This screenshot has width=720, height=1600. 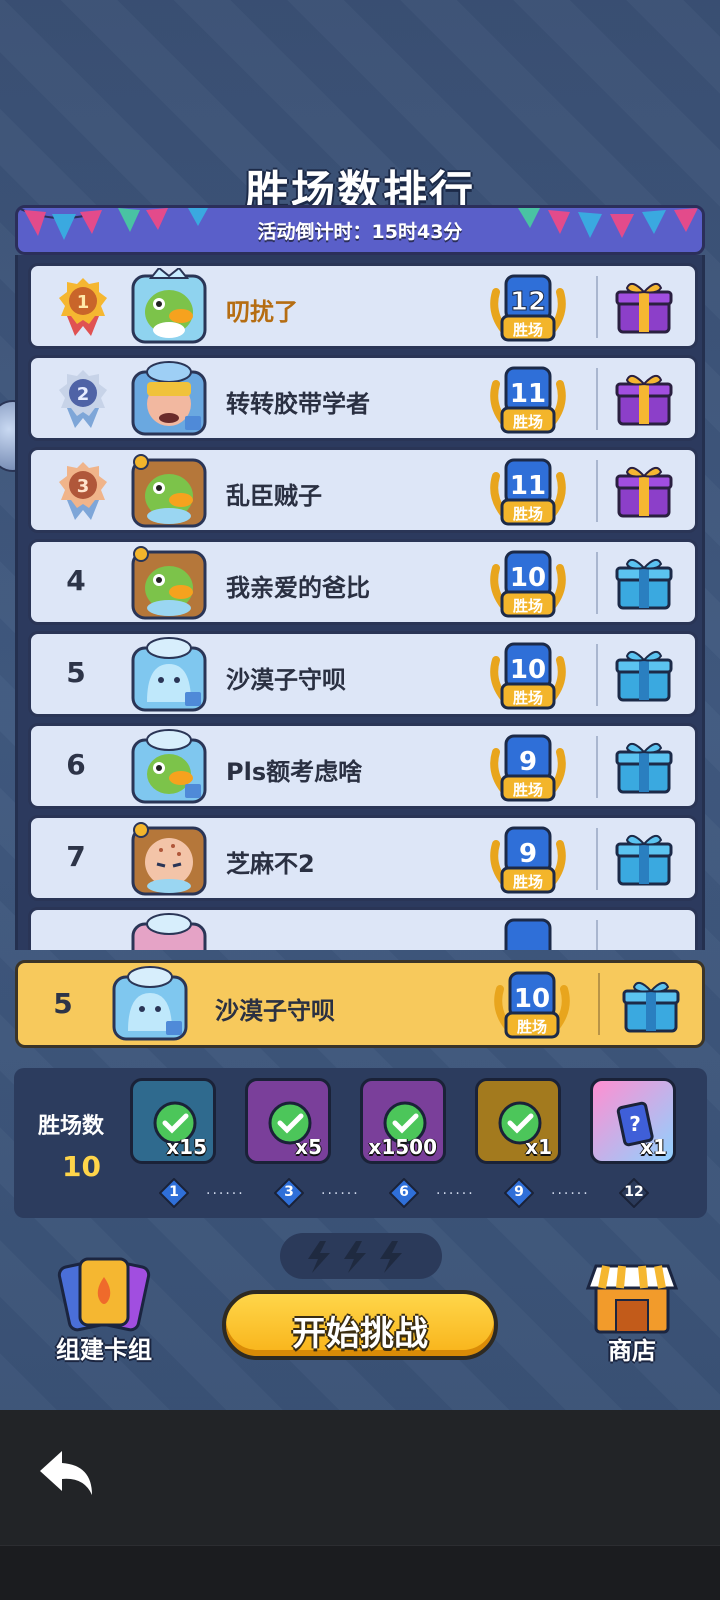 What do you see at coordinates (174, 1193) in the screenshot?
I see `milestone-marker: 1` at bounding box center [174, 1193].